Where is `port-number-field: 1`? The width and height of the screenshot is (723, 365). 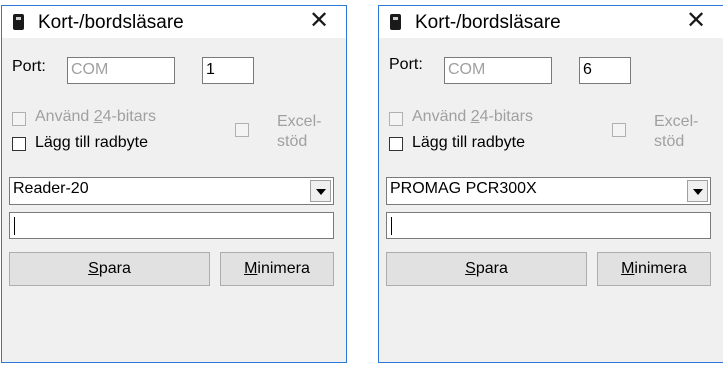 port-number-field: 1 is located at coordinates (228, 70).